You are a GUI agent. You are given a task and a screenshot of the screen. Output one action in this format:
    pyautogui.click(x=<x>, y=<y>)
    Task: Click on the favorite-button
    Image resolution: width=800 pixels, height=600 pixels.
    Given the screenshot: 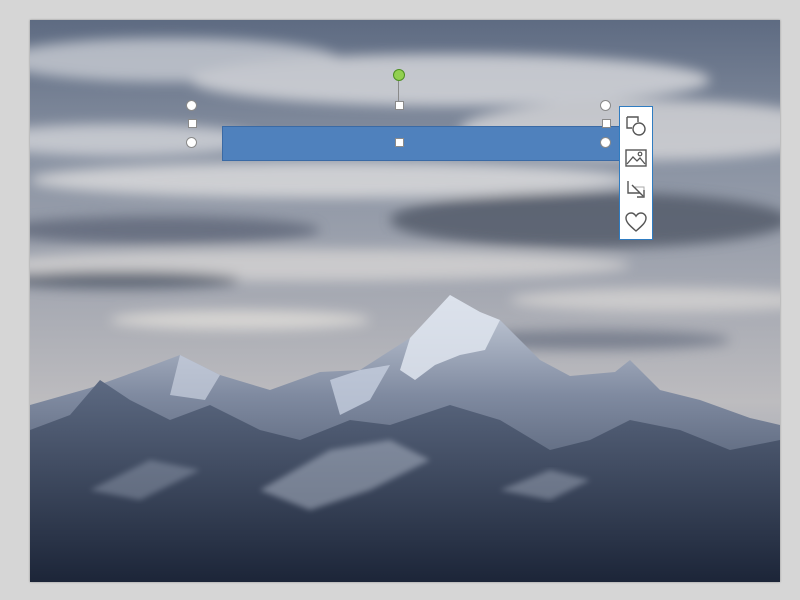 What is the action you would take?
    pyautogui.click(x=636, y=222)
    